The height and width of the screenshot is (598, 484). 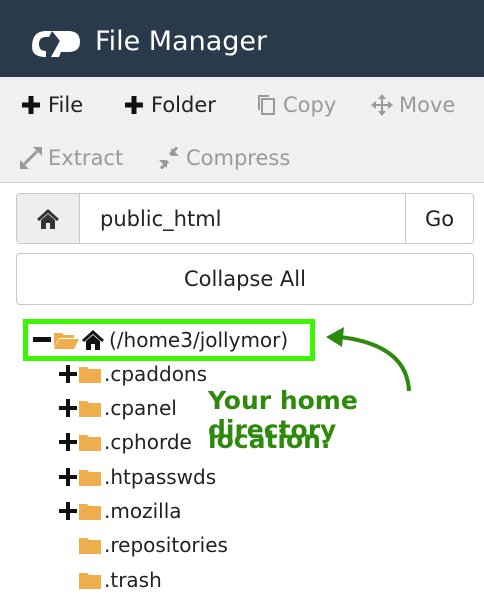 I want to click on tree-item: .cphorde, so click(x=125, y=442).